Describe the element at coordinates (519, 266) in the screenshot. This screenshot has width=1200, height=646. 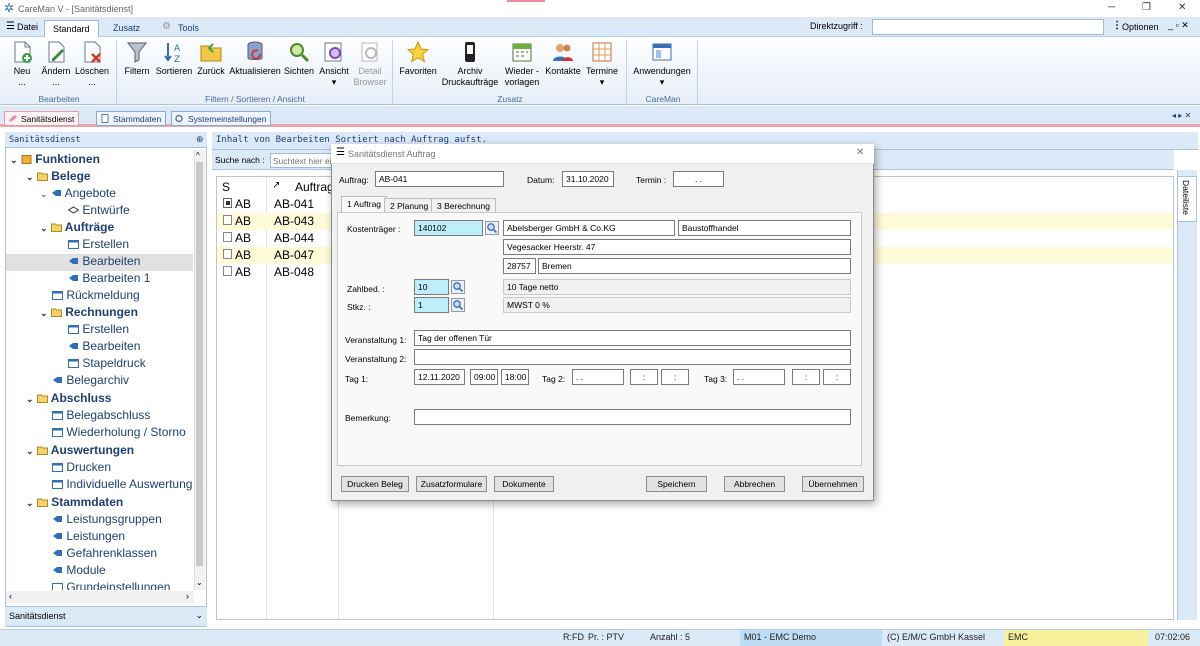
I see `kunde-plz-field: 28757` at that location.